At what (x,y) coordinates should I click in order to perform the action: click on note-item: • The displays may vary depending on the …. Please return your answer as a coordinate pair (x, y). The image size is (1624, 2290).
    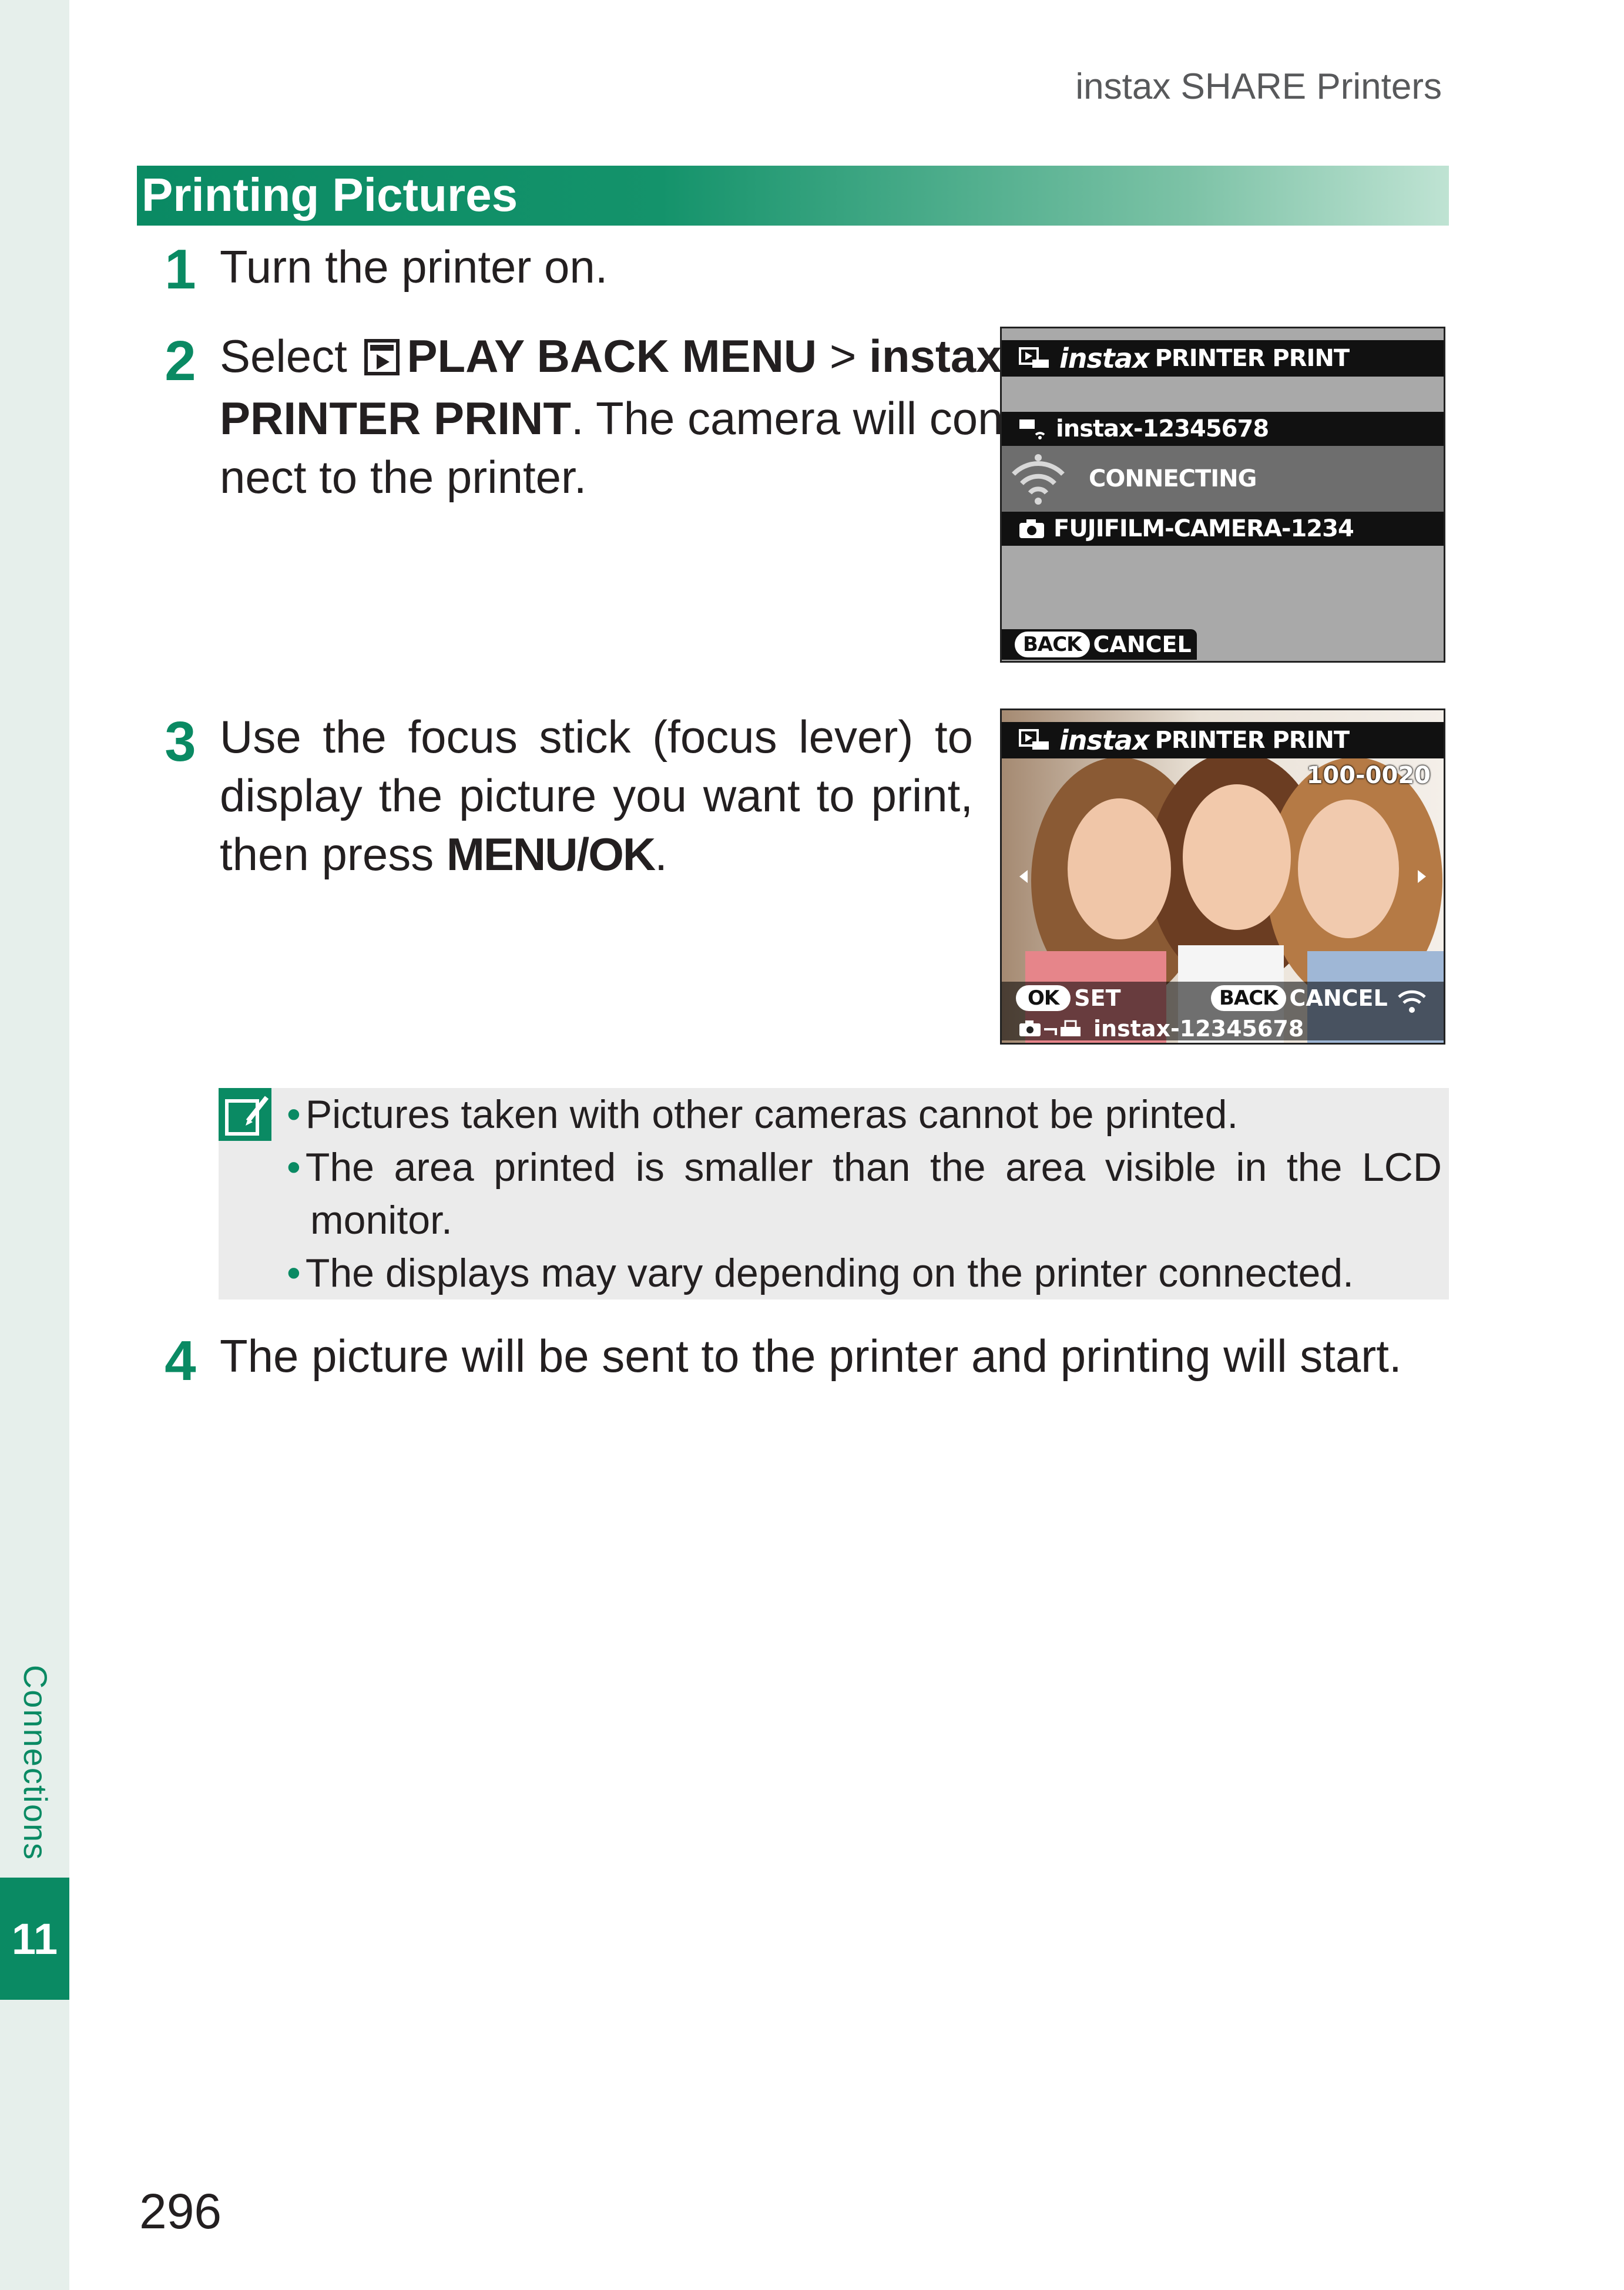
    Looking at the image, I should click on (821, 1273).